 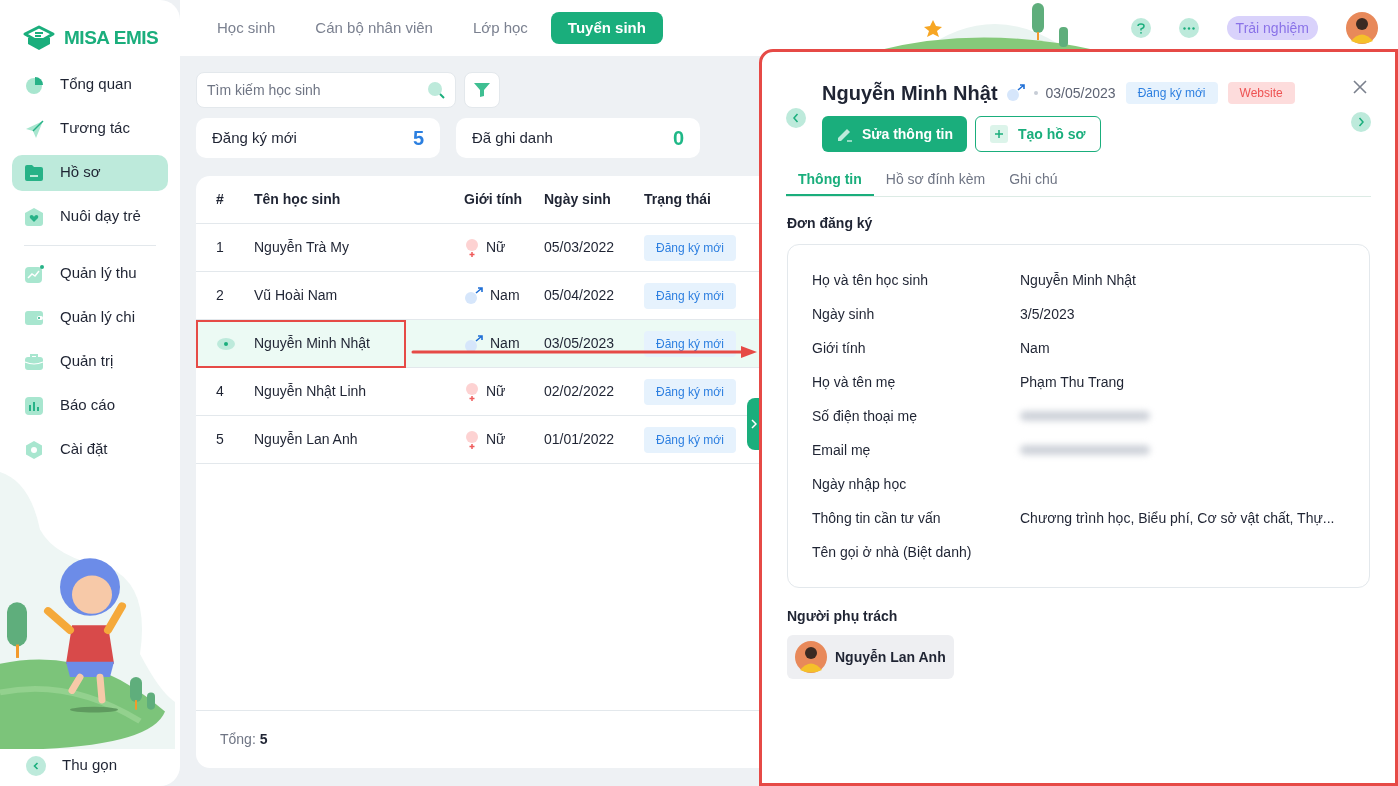 What do you see at coordinates (580, 247) in the screenshot?
I see `birth-date: 05/03/2022` at bounding box center [580, 247].